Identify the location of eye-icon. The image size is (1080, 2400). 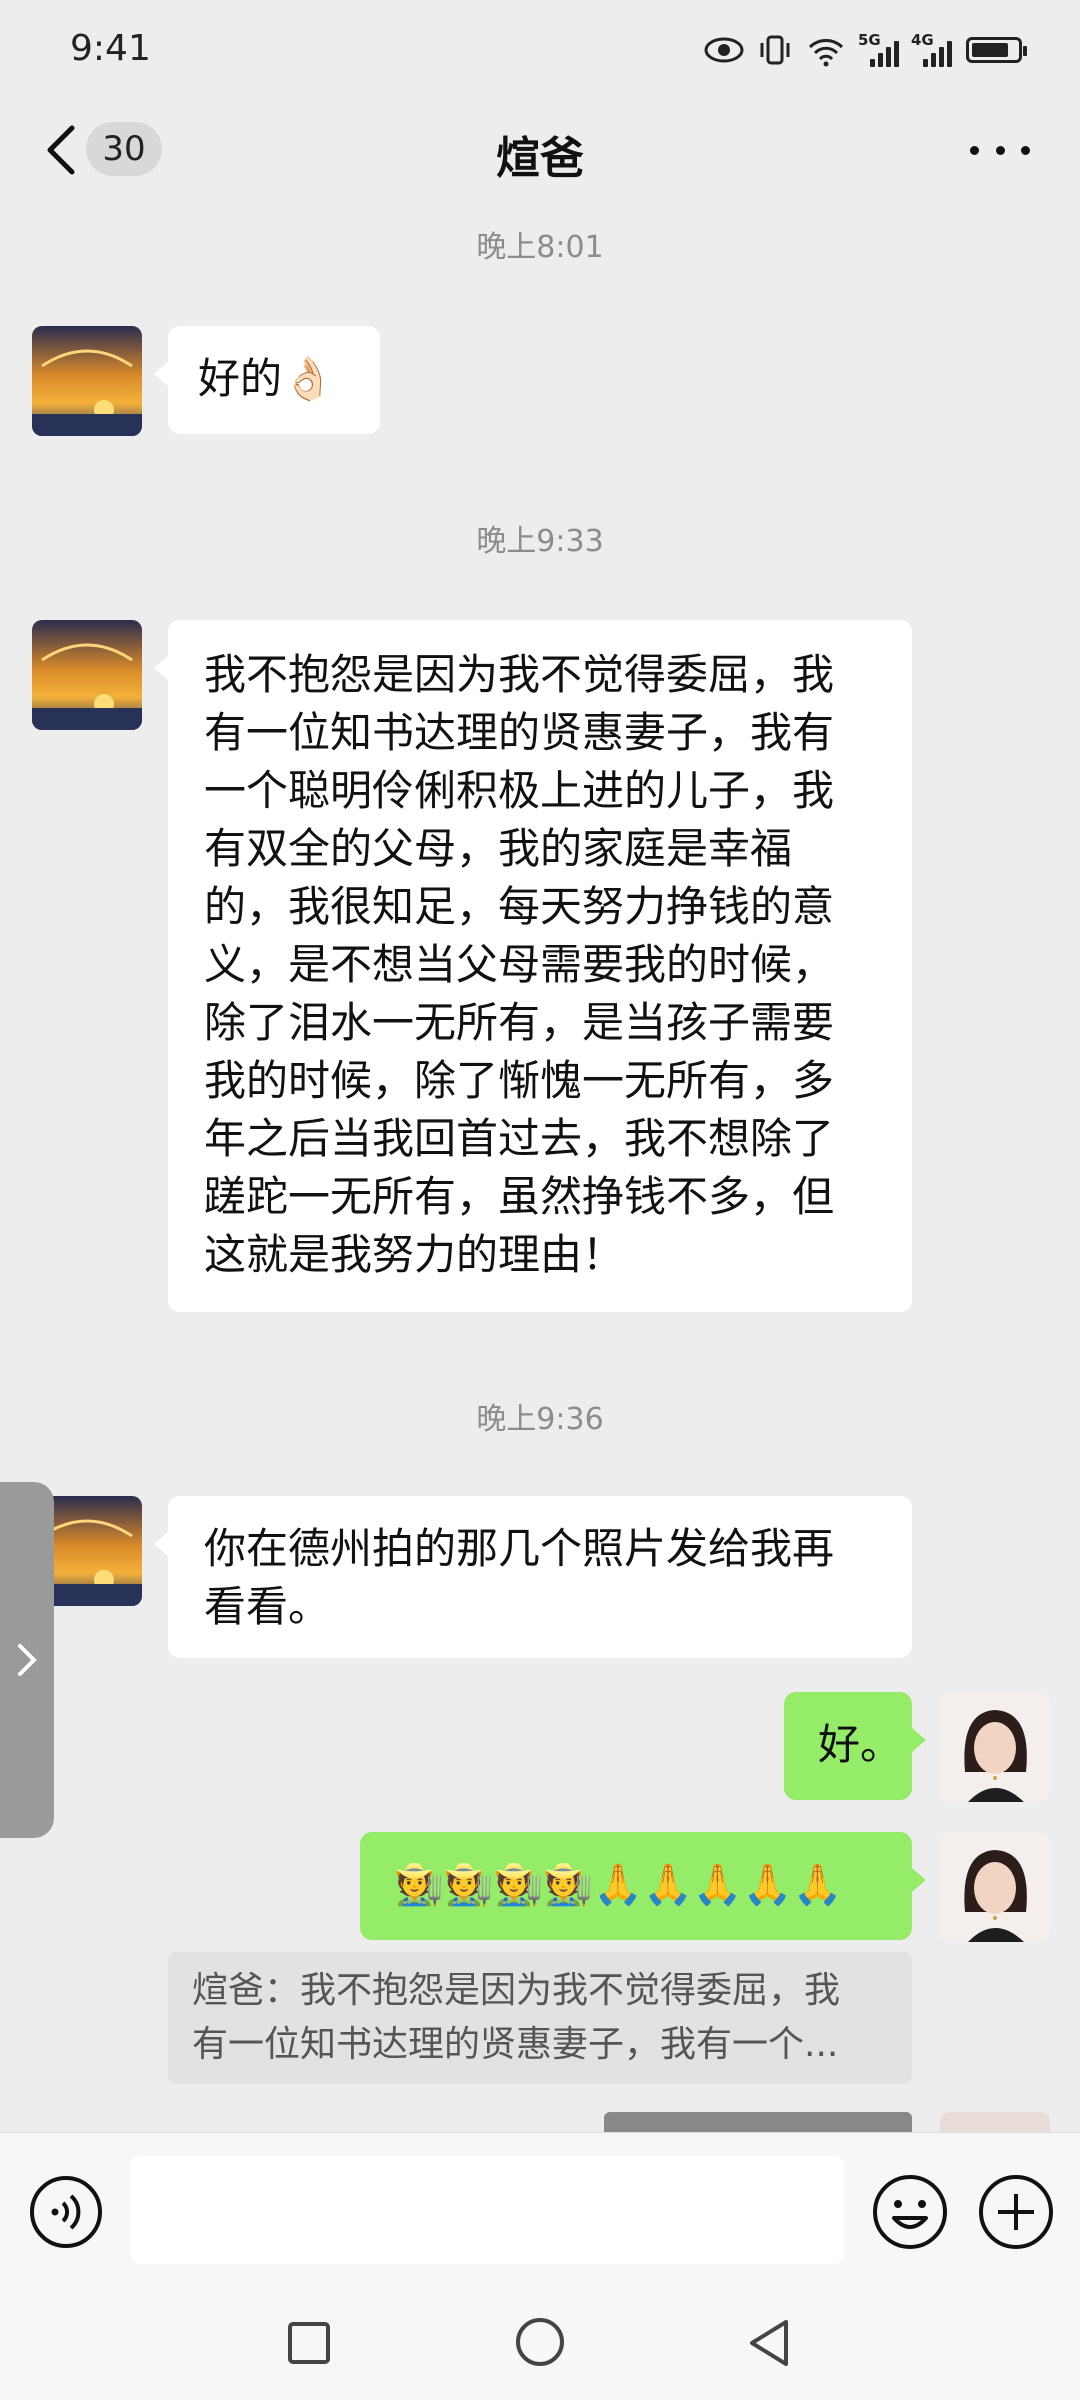
(724, 50).